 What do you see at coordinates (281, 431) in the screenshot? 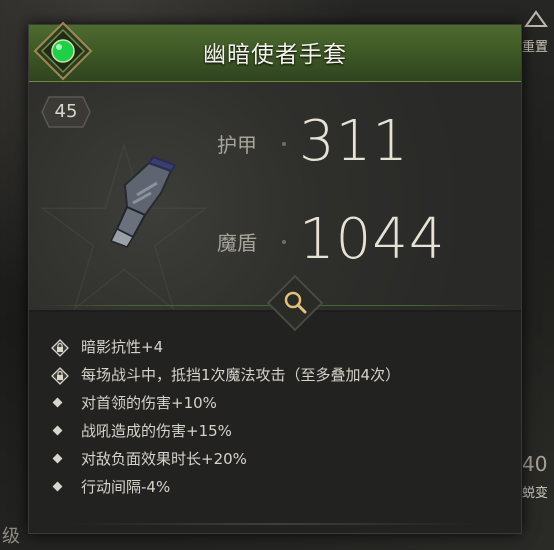
I see `list-item: 战吼造成的伤害+15%` at bounding box center [281, 431].